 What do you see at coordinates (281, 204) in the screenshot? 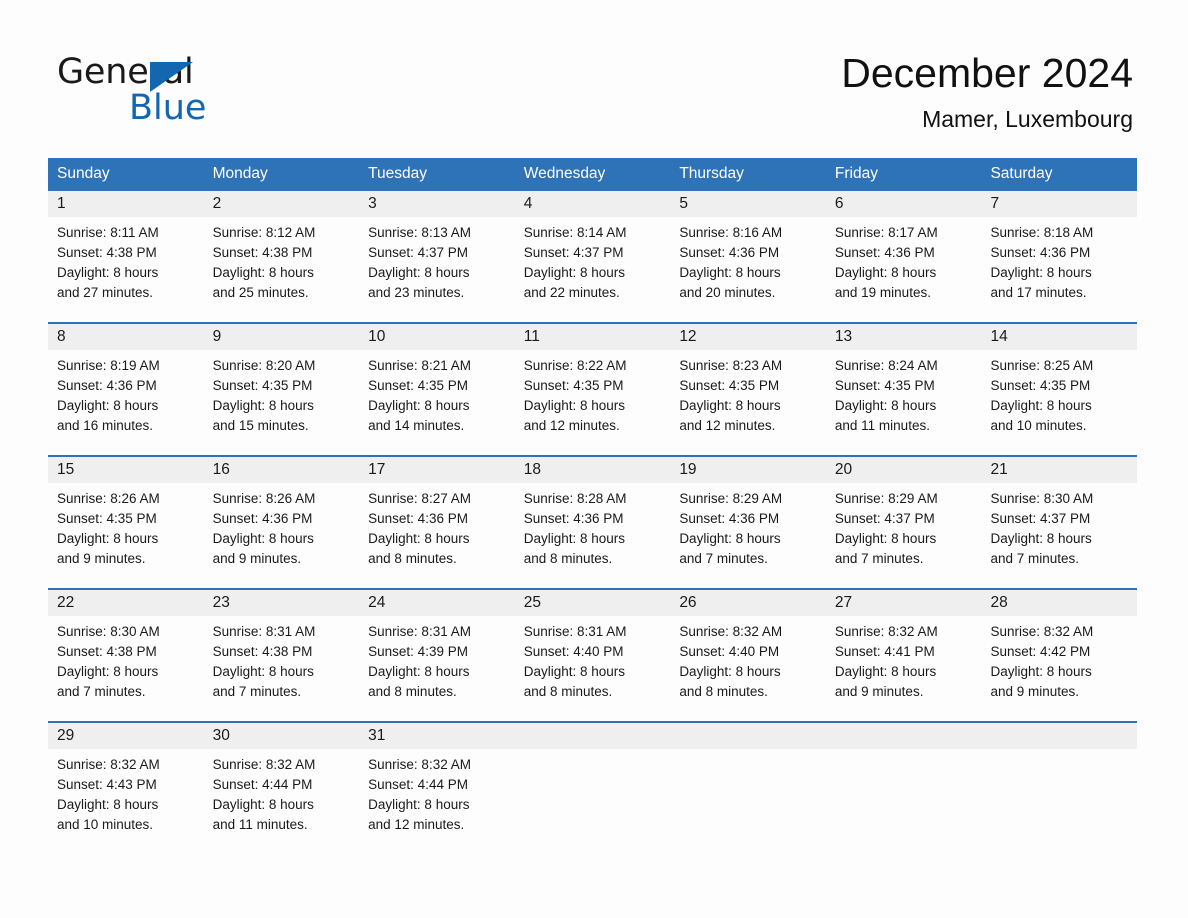
I see `day-number-band: 2` at bounding box center [281, 204].